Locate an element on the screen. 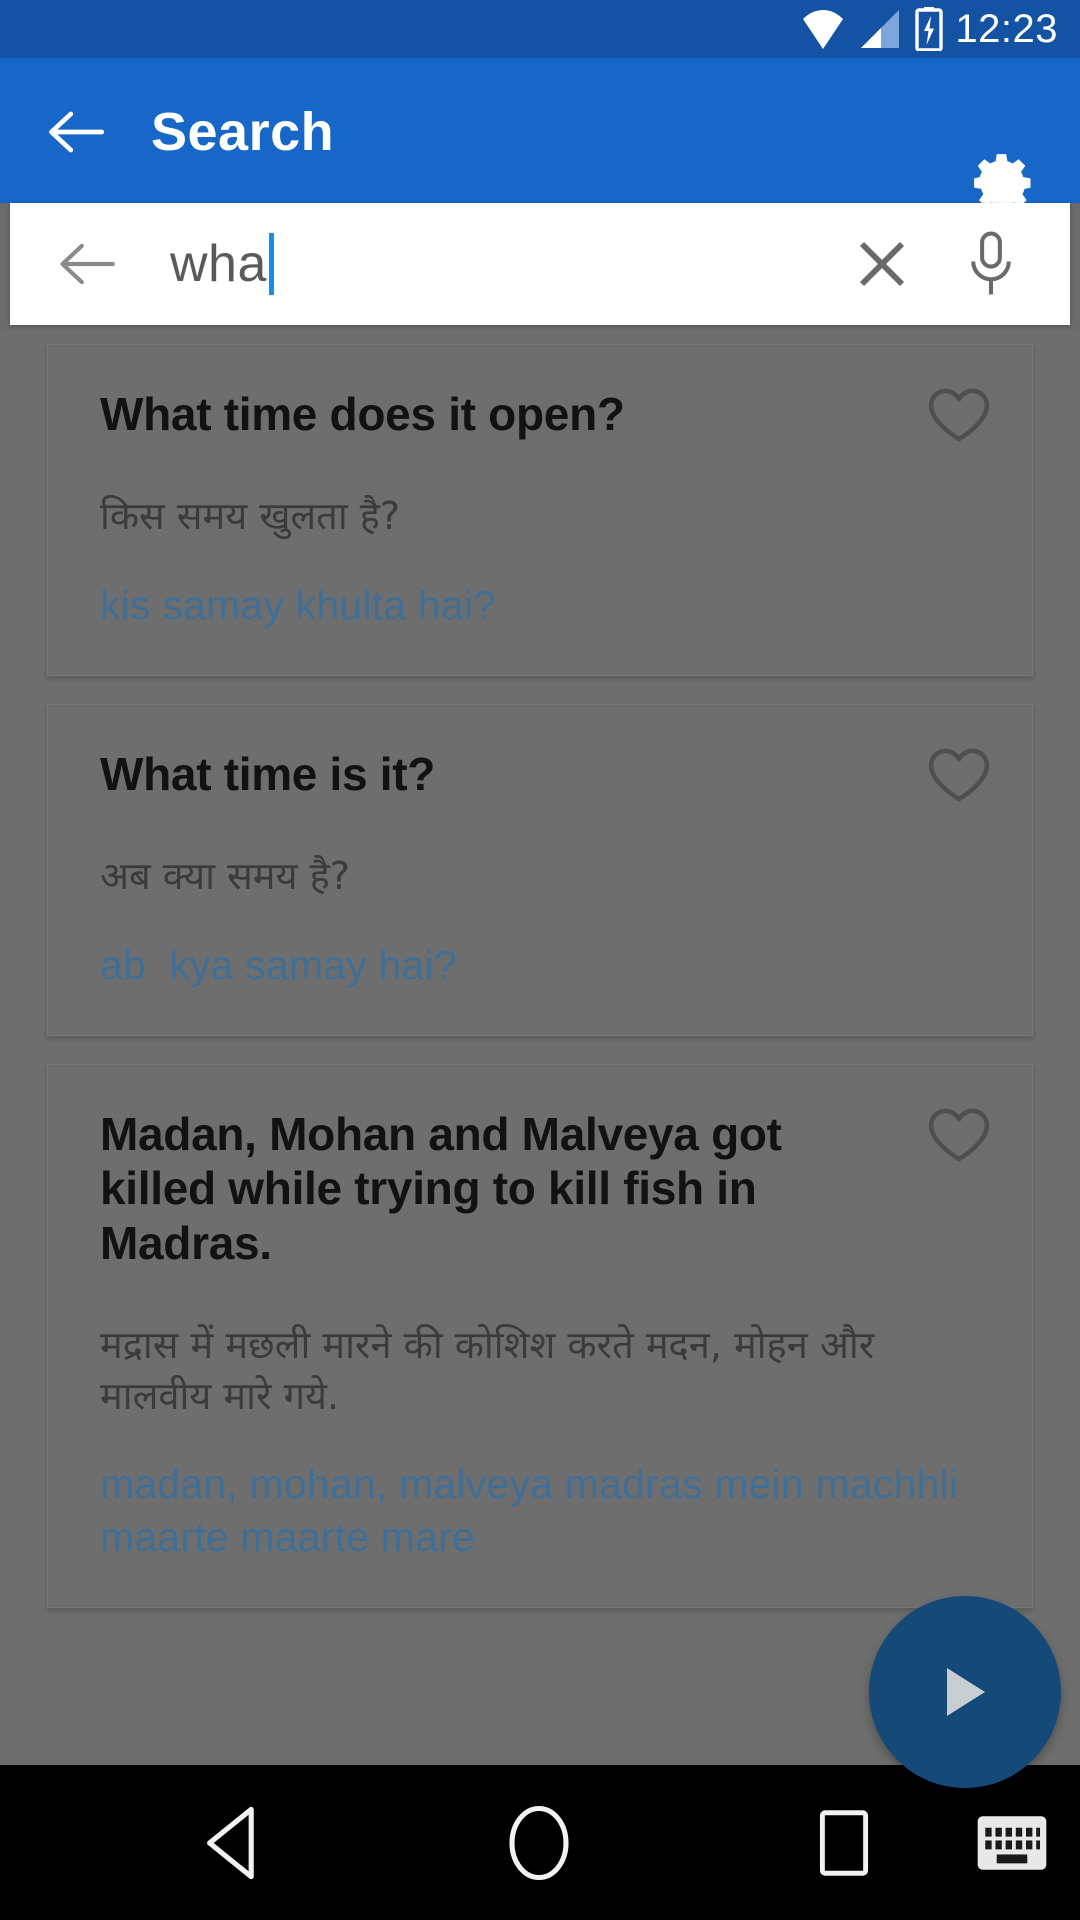 This screenshot has width=1080, height=1920. clear-search-button is located at coordinates (882, 264).